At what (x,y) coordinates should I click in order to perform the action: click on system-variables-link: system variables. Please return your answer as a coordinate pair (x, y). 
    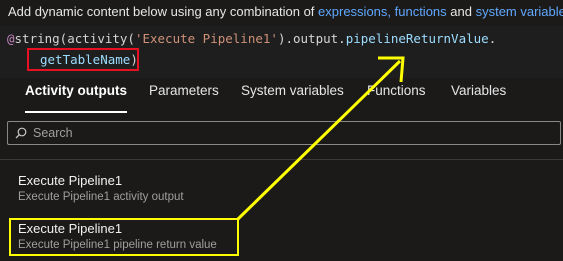
    Looking at the image, I should click on (519, 11).